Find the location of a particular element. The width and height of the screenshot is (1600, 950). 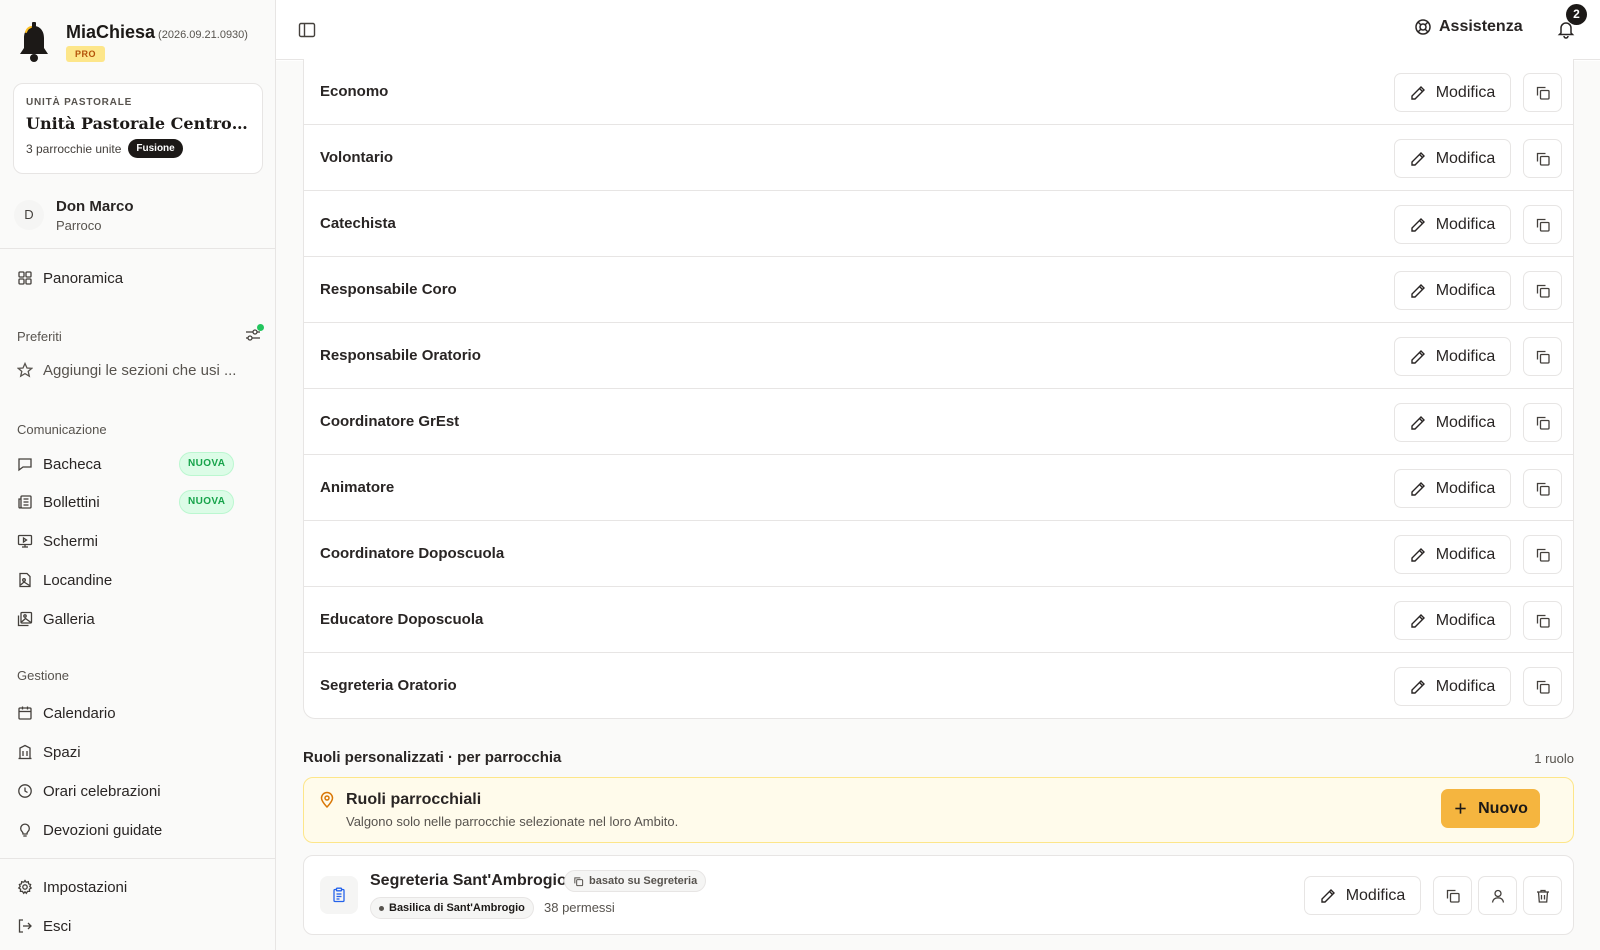

role-name: Responsabile Oratorio is located at coordinates (400, 355).